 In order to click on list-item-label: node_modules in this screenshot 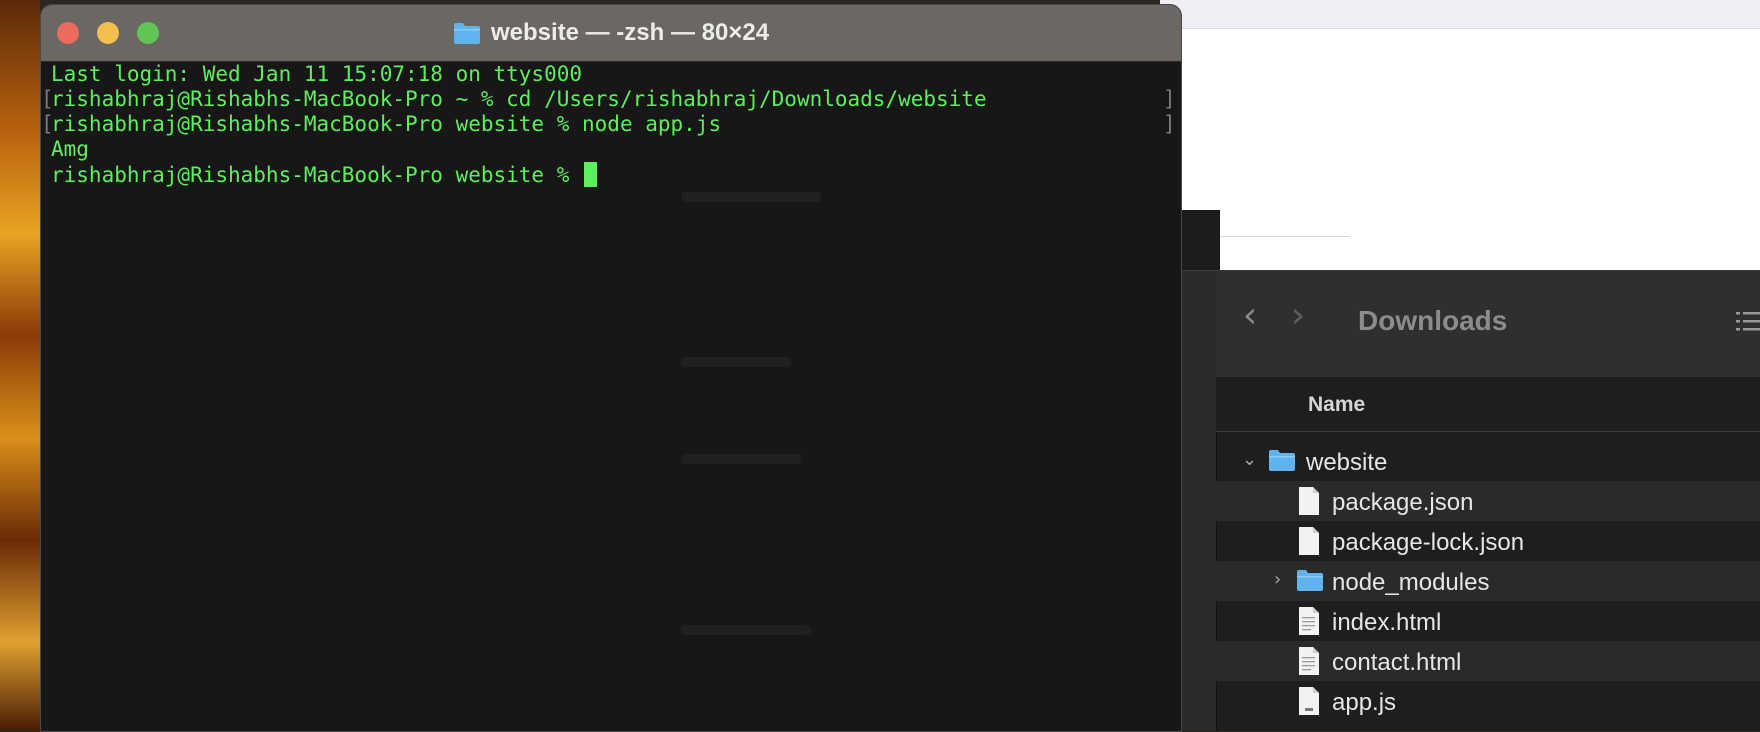, I will do `click(1411, 582)`.